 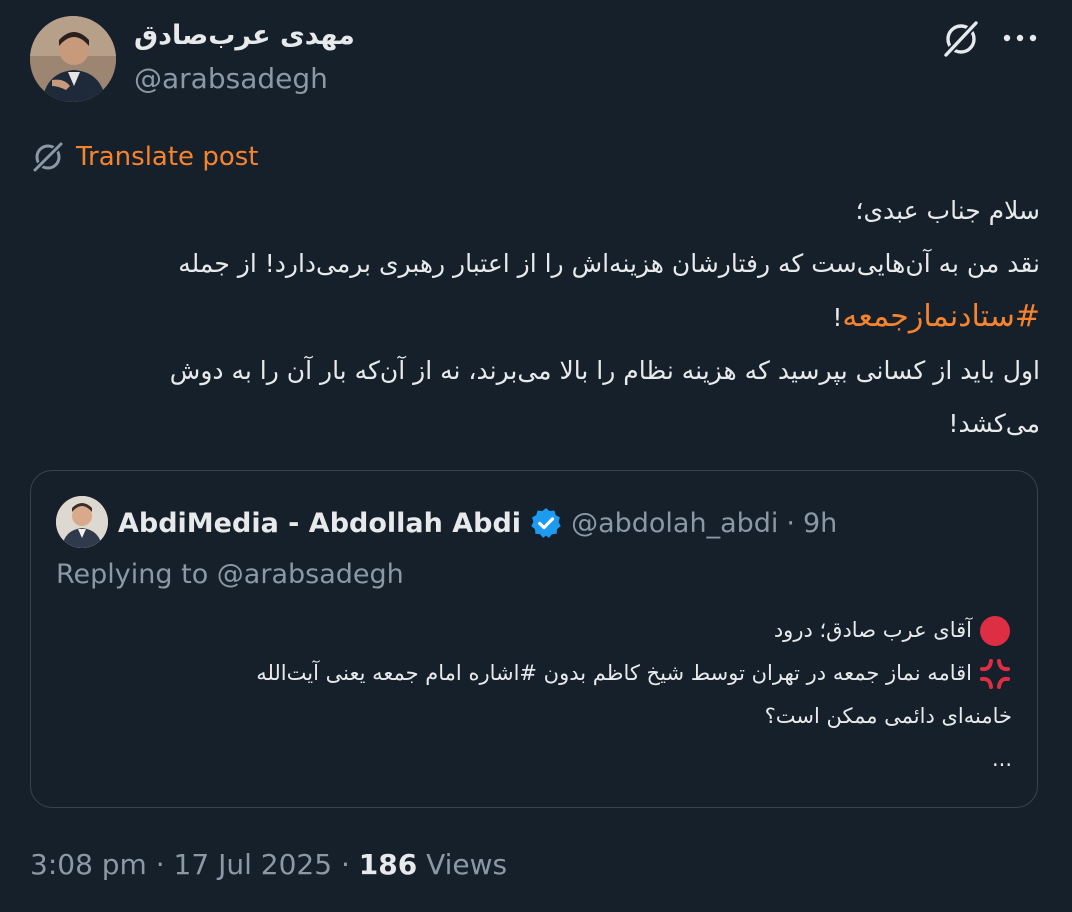 I want to click on views-label: Views, so click(x=466, y=864).